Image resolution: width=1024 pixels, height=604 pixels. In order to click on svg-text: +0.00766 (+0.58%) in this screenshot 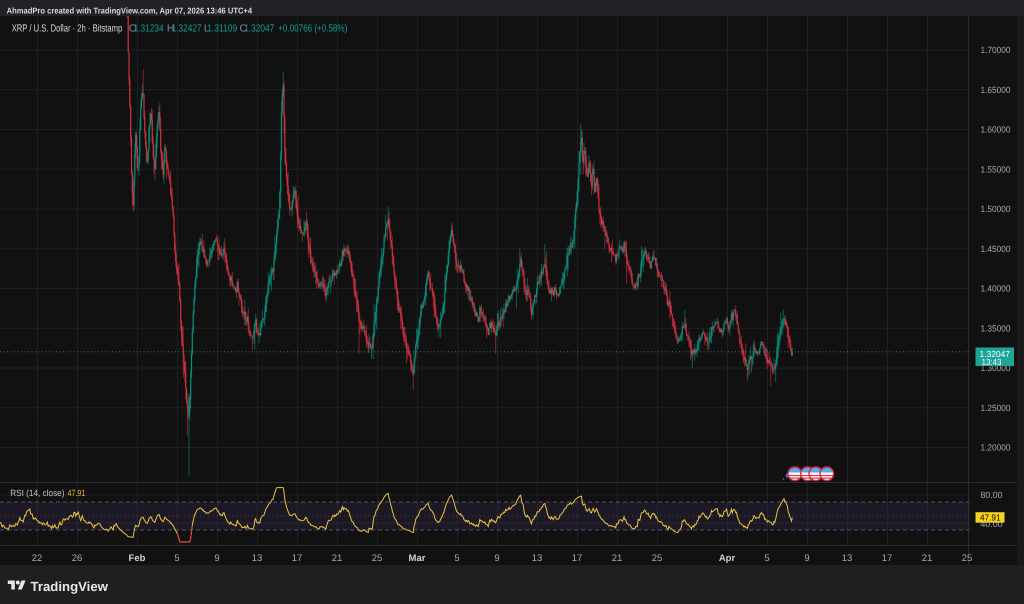, I will do `click(312, 29)`.